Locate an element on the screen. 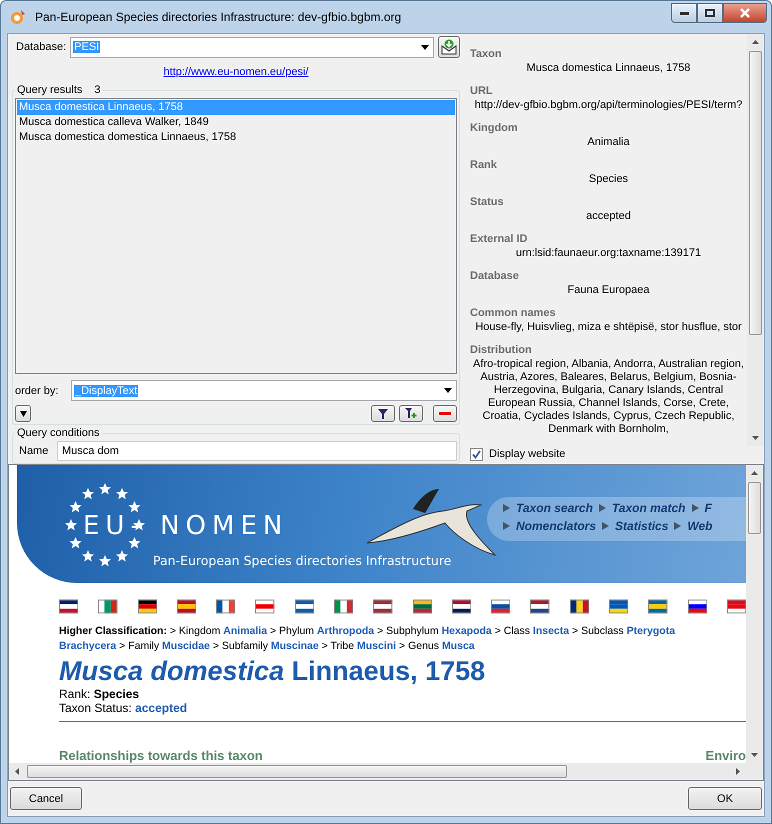 This screenshot has height=824, width=772. nav-link: Taxon search is located at coordinates (554, 508).